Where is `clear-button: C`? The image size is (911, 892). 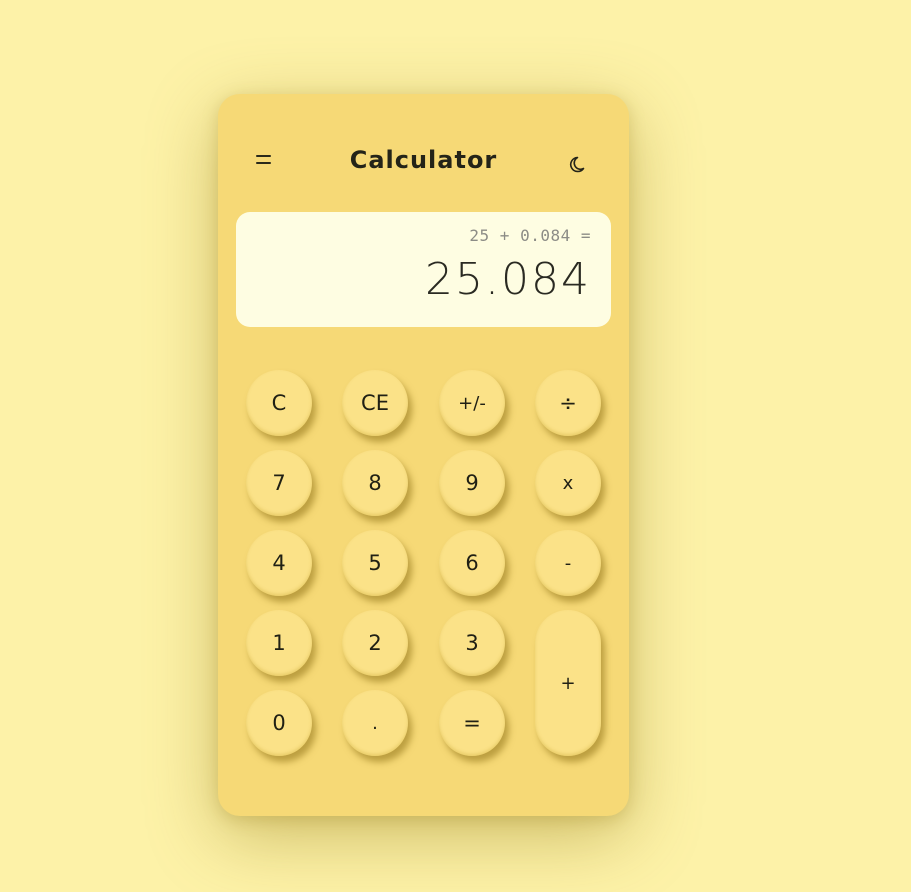
clear-button: C is located at coordinates (279, 403).